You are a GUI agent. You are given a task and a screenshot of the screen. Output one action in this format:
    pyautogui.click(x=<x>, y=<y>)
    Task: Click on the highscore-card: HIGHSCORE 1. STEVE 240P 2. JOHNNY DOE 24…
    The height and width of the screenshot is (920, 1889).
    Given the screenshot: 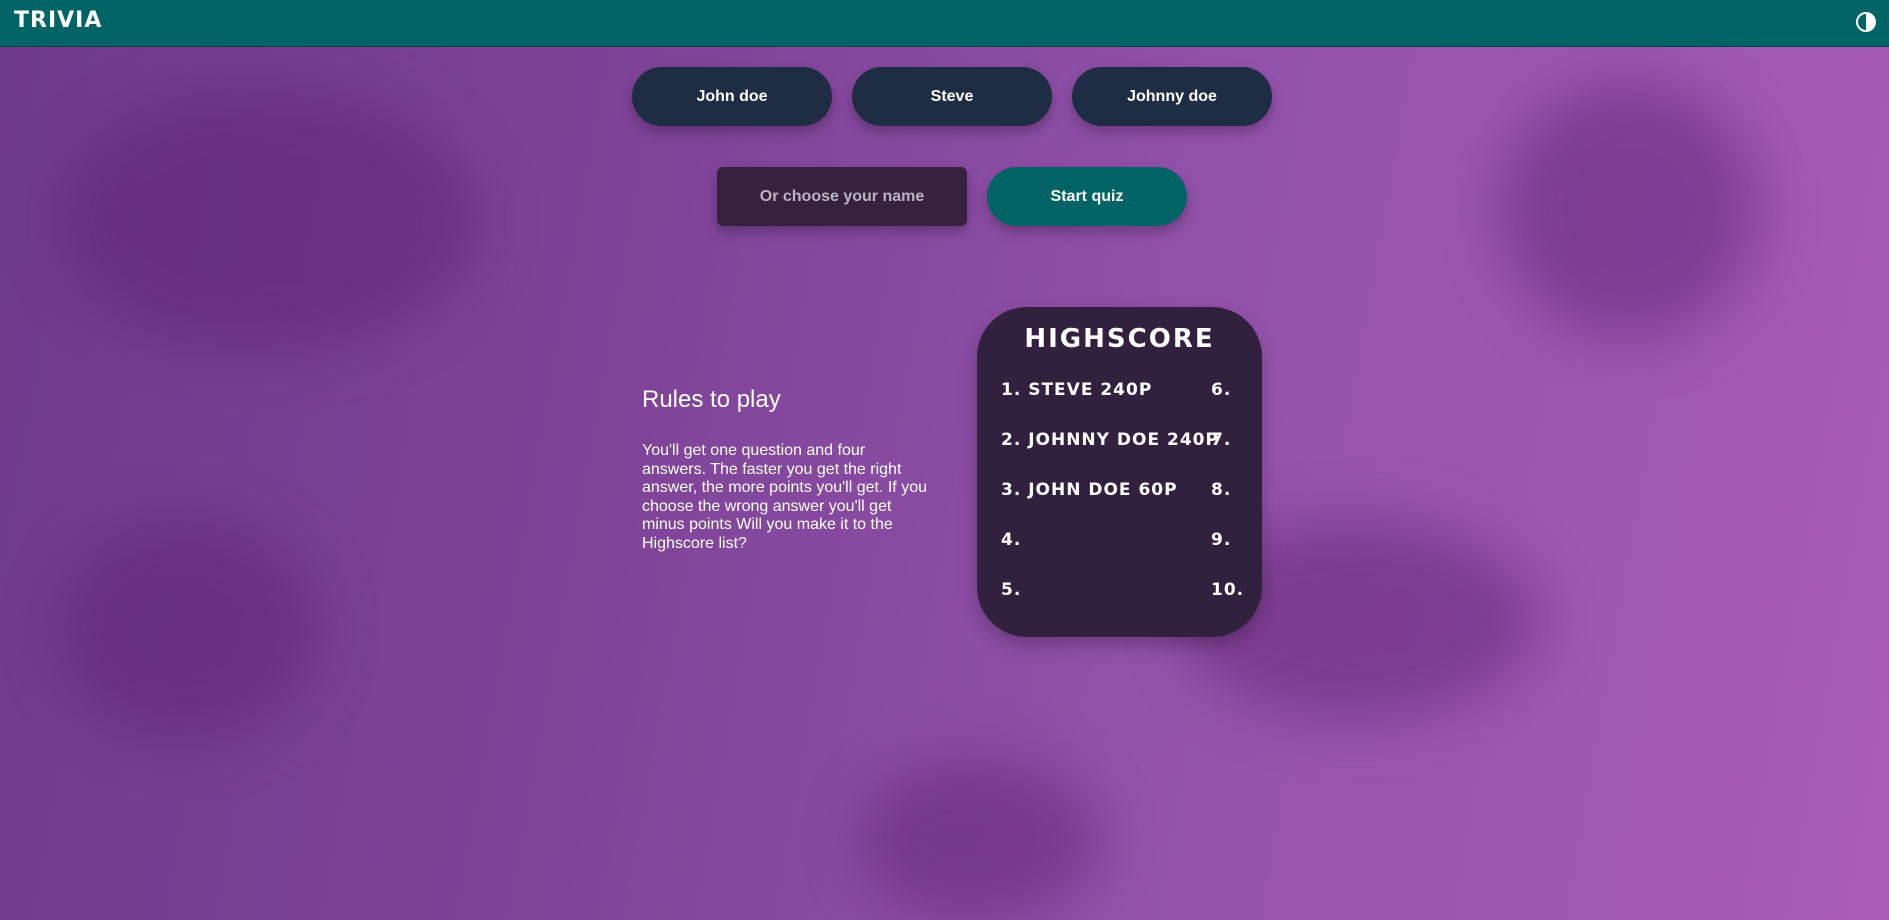 What is the action you would take?
    pyautogui.click(x=1119, y=472)
    